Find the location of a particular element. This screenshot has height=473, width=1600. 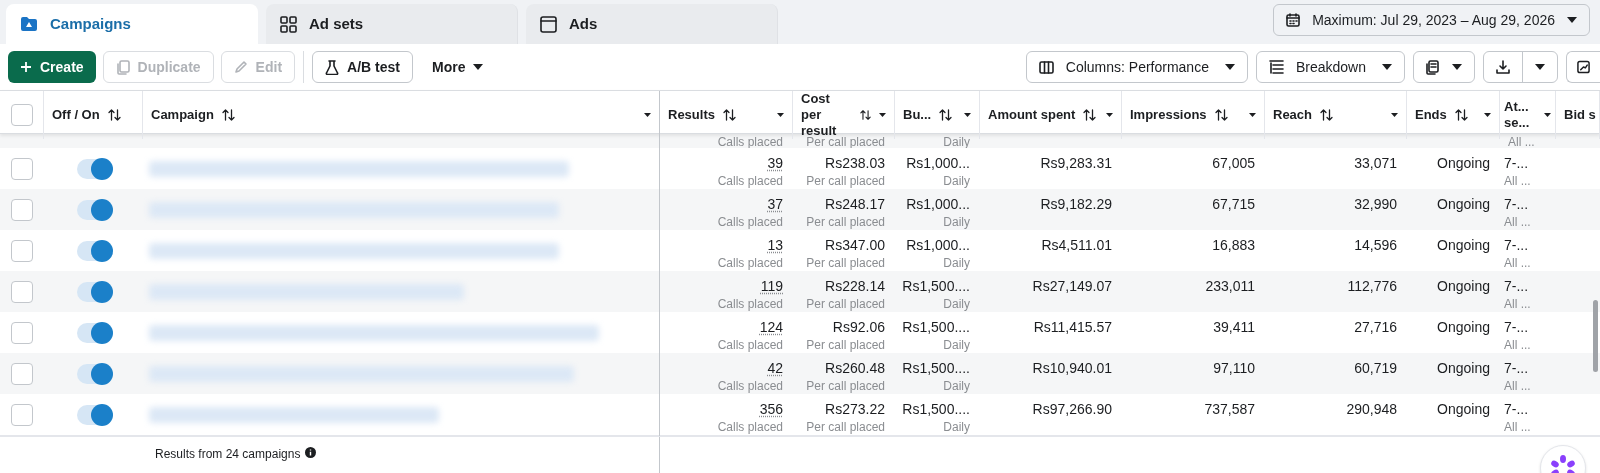

results-value: 37 is located at coordinates (775, 204).